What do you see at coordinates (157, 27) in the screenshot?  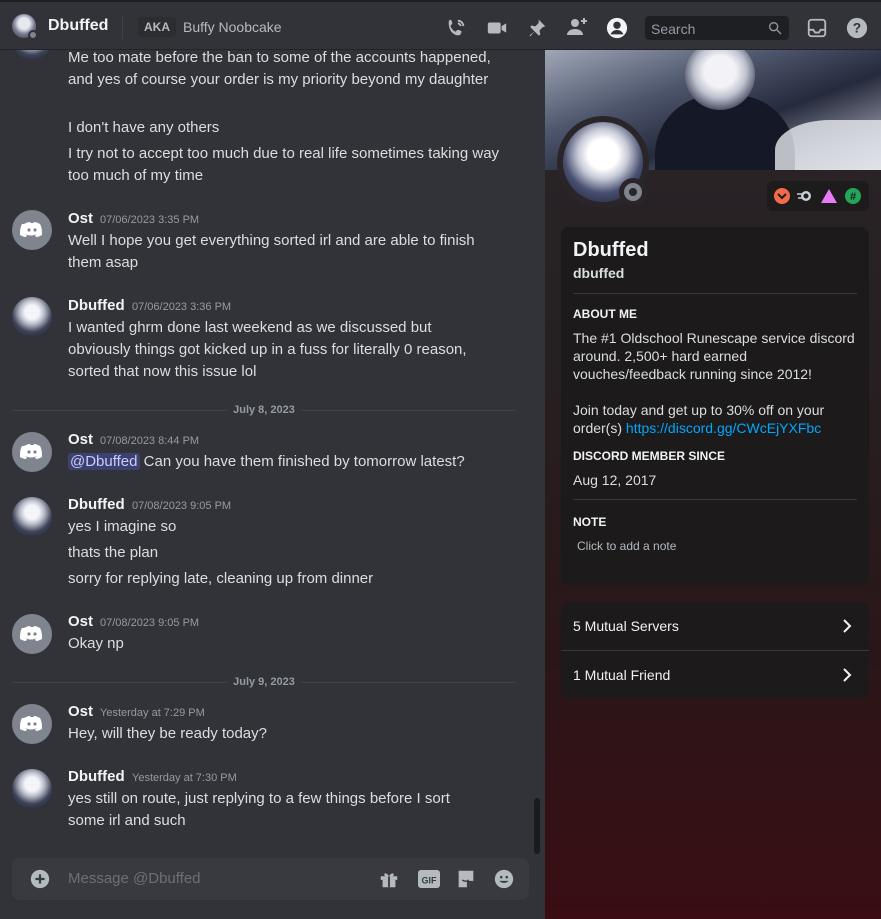 I see `aka-badge: AKA` at bounding box center [157, 27].